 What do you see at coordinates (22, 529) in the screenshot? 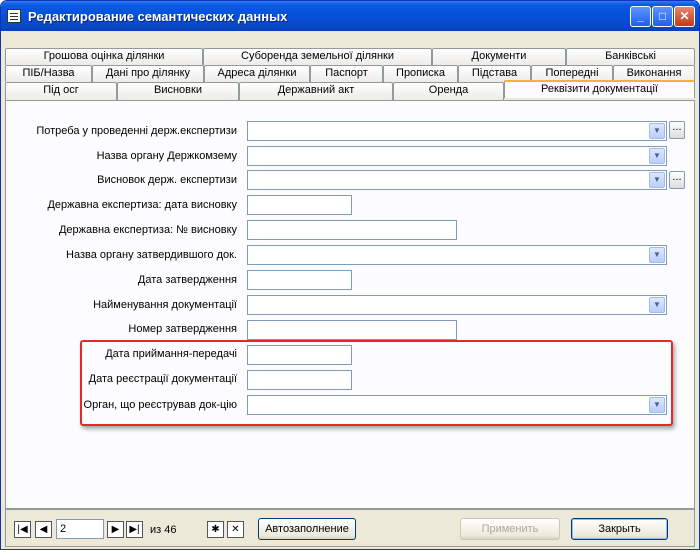
I see `first-record-button: |◀` at bounding box center [22, 529].